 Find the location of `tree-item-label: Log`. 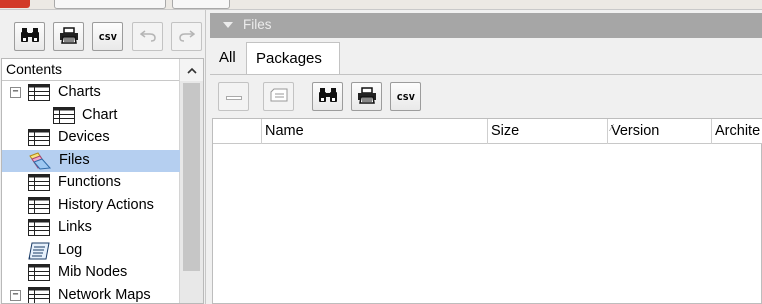

tree-item-label: Log is located at coordinates (70, 249).